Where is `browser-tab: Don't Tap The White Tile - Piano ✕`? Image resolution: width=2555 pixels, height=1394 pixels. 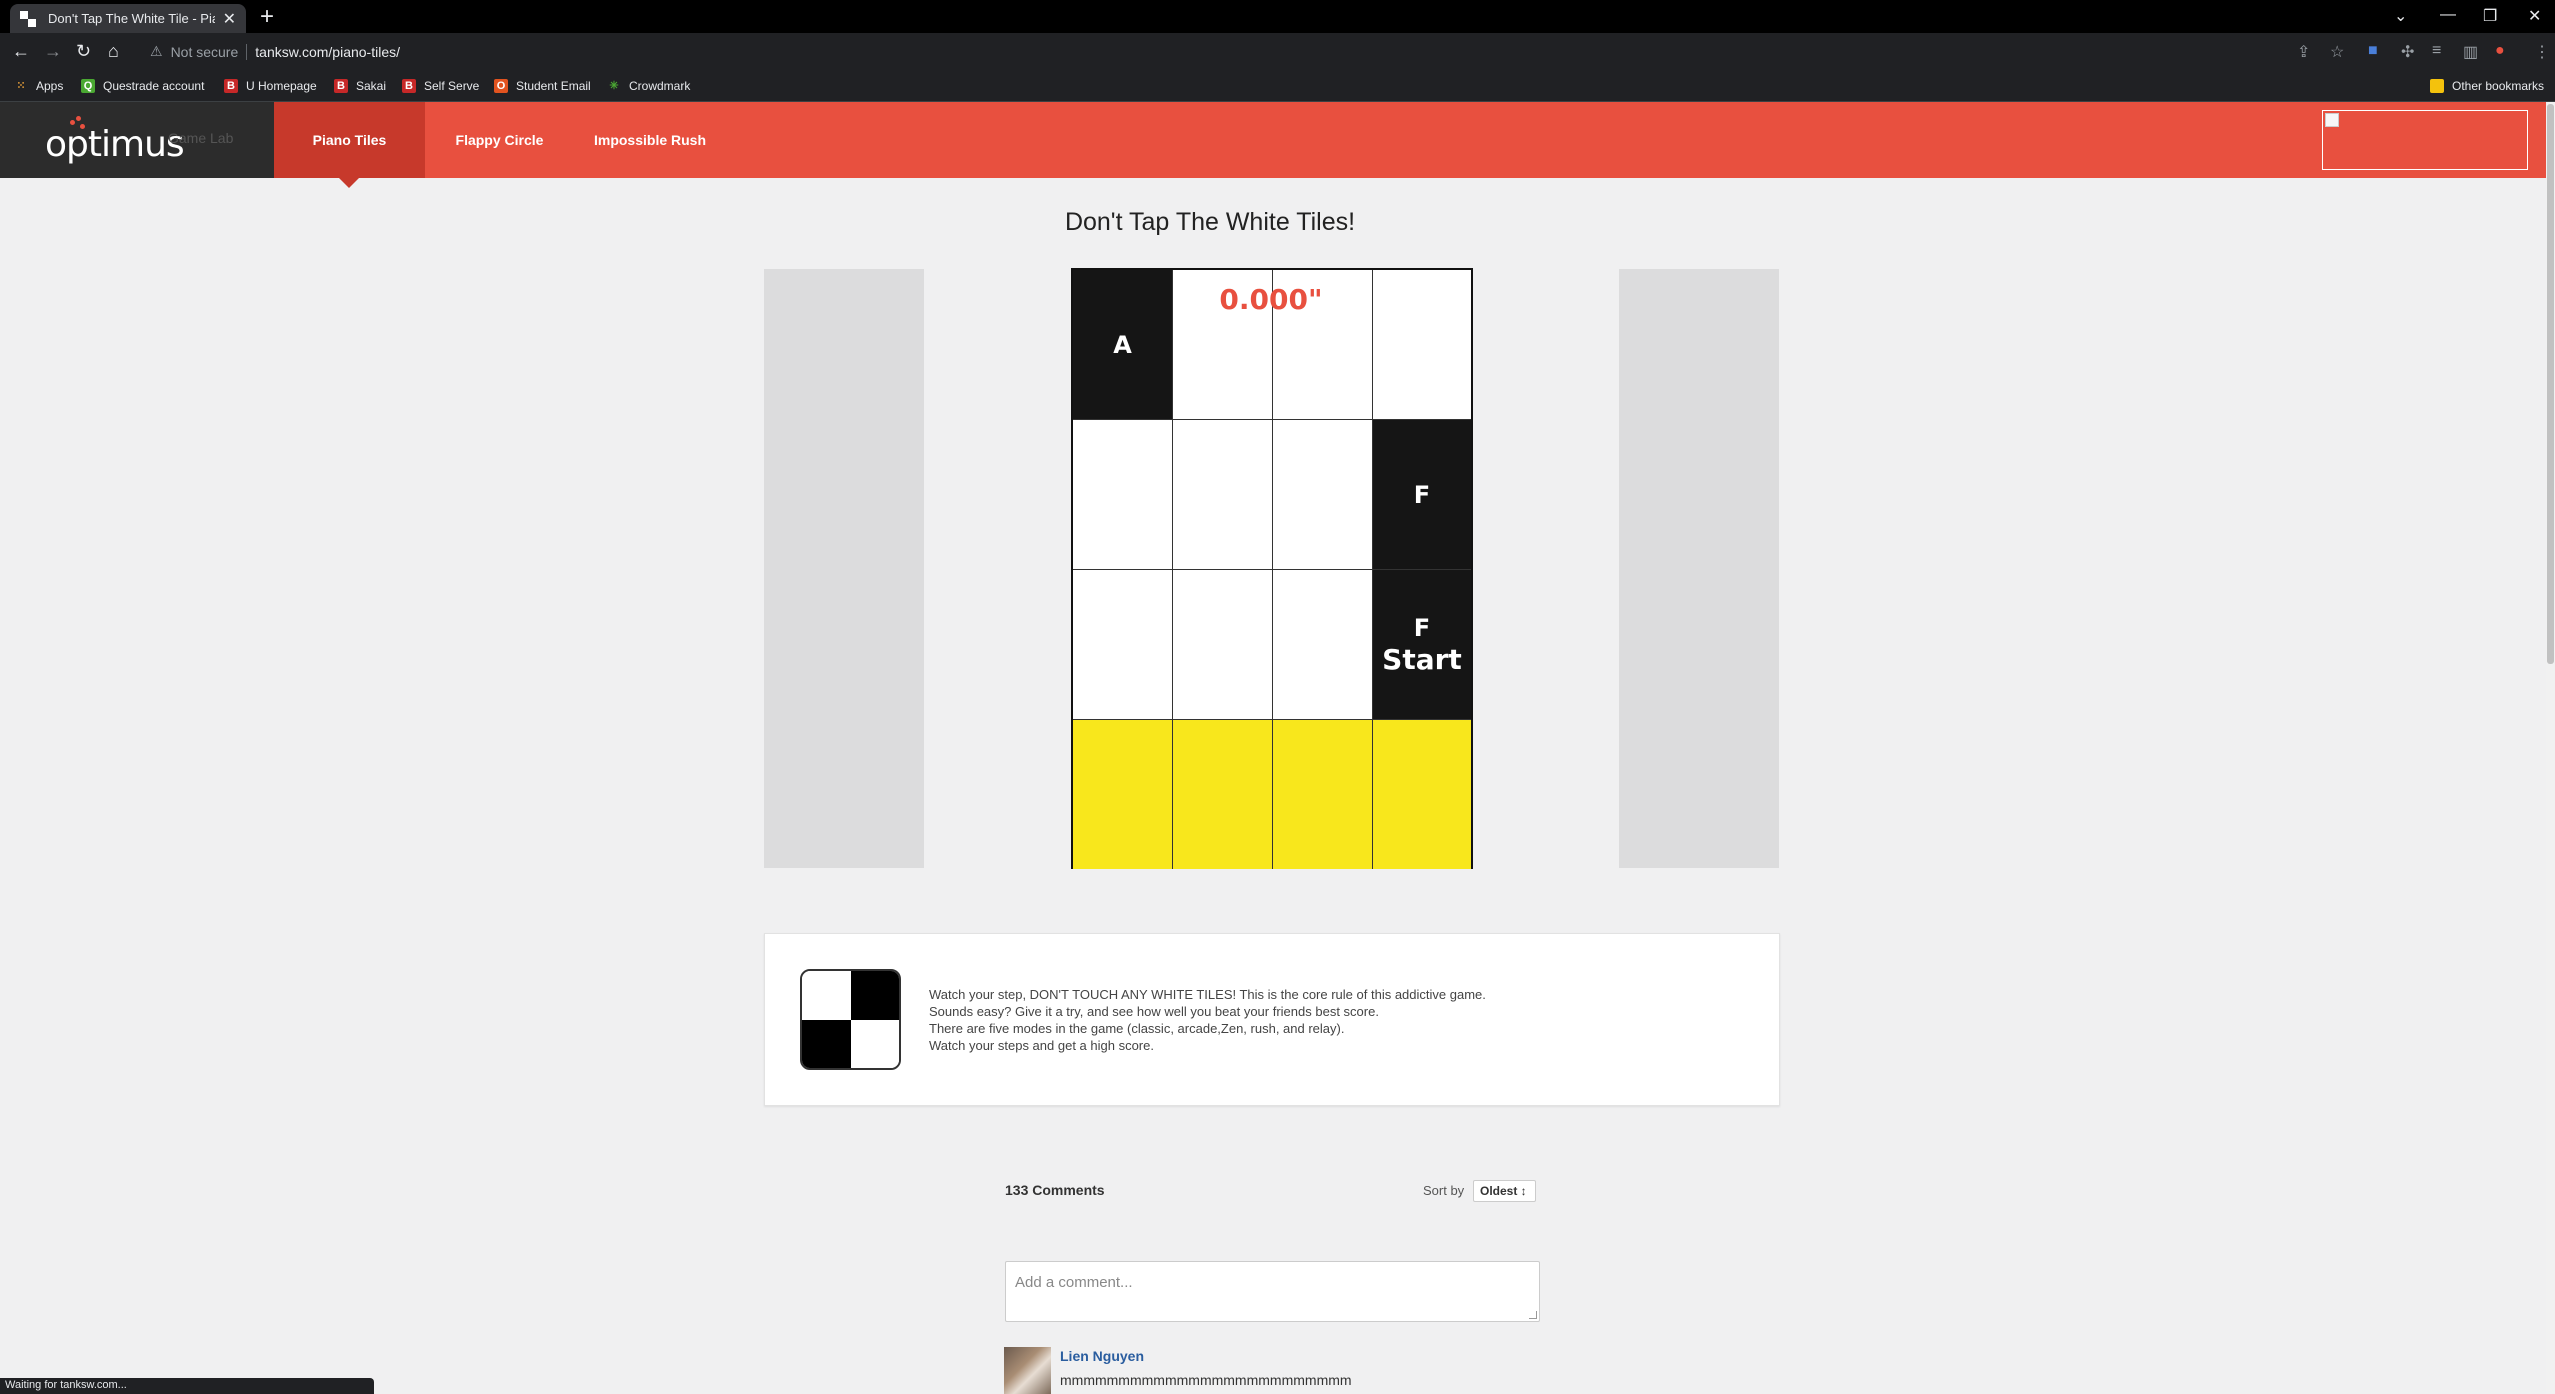
browser-tab: Don't Tap The White Tile - Piano ✕ is located at coordinates (128, 18).